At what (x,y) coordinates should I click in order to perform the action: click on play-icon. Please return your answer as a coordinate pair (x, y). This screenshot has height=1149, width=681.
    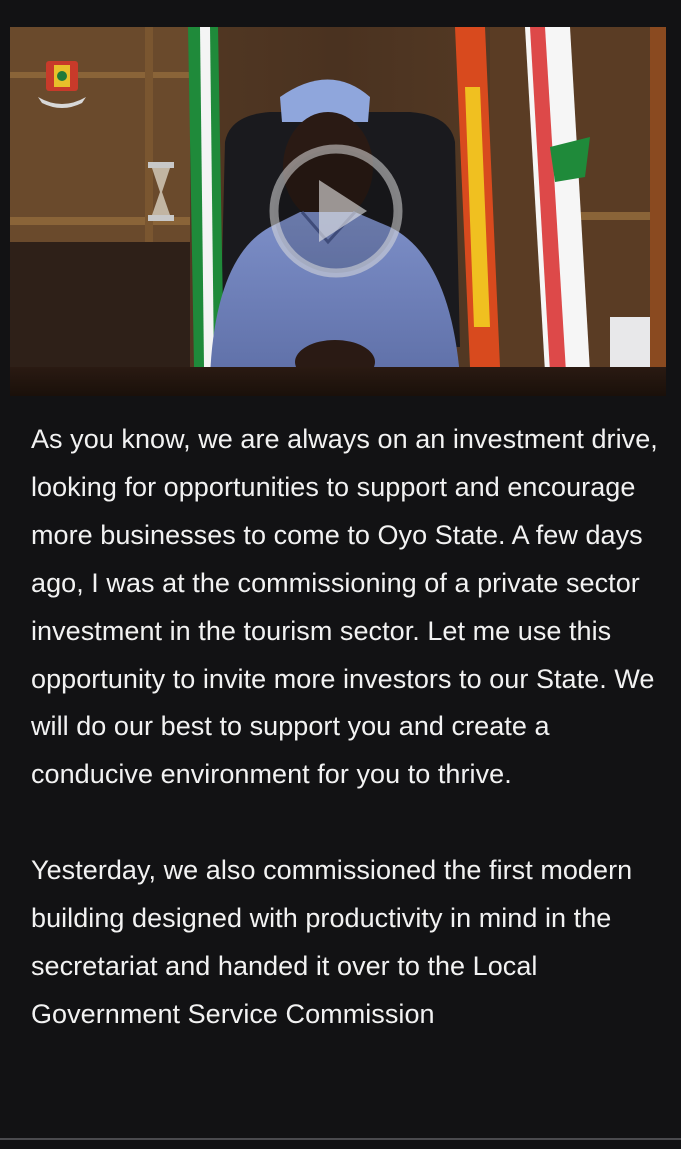
    Looking at the image, I should click on (336, 211).